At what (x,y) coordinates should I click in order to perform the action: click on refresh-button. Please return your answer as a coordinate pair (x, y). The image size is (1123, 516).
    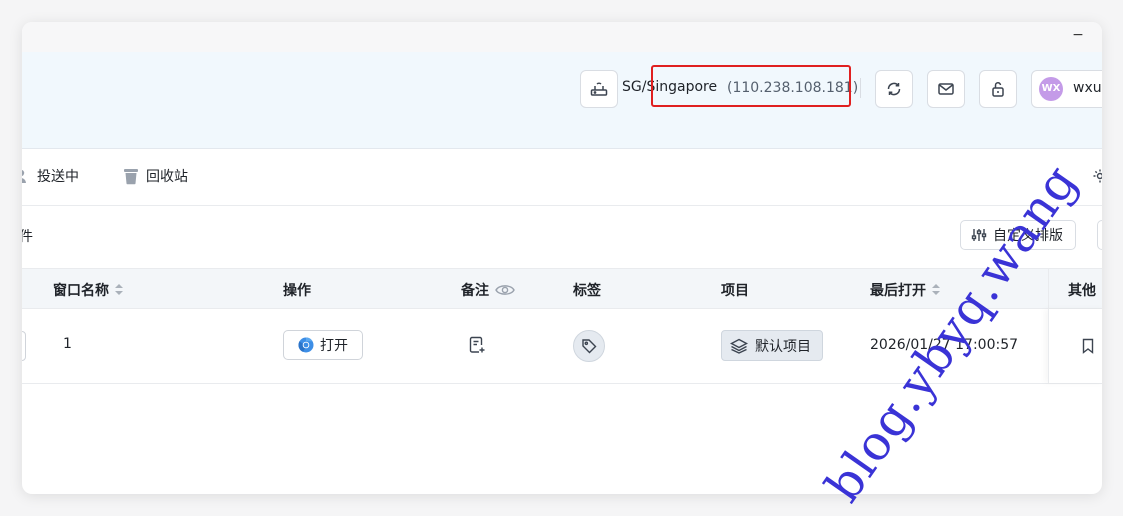
    Looking at the image, I should click on (894, 89).